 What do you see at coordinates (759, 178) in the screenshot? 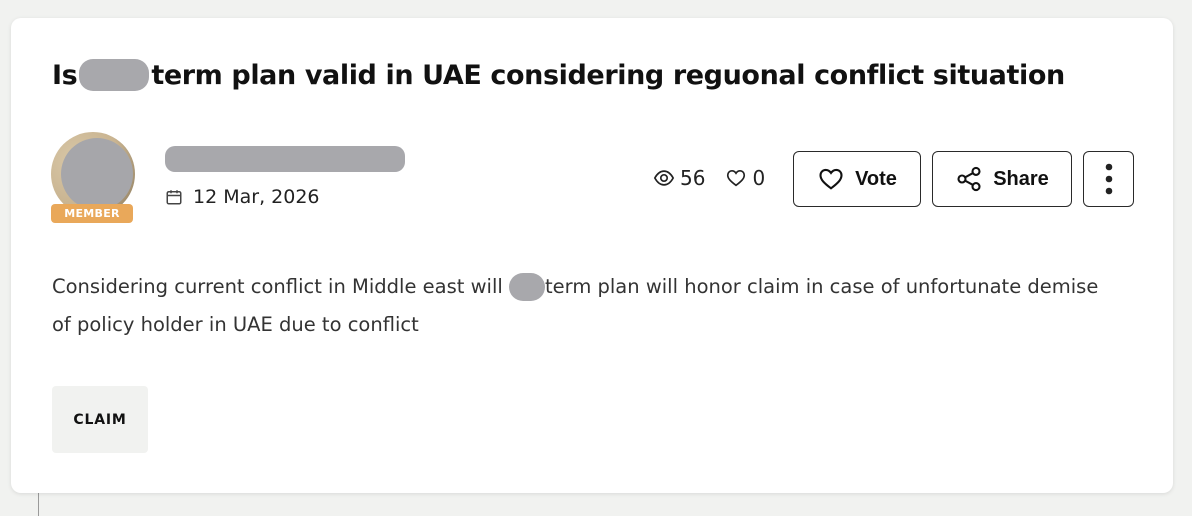
I see `likes-count: 0` at bounding box center [759, 178].